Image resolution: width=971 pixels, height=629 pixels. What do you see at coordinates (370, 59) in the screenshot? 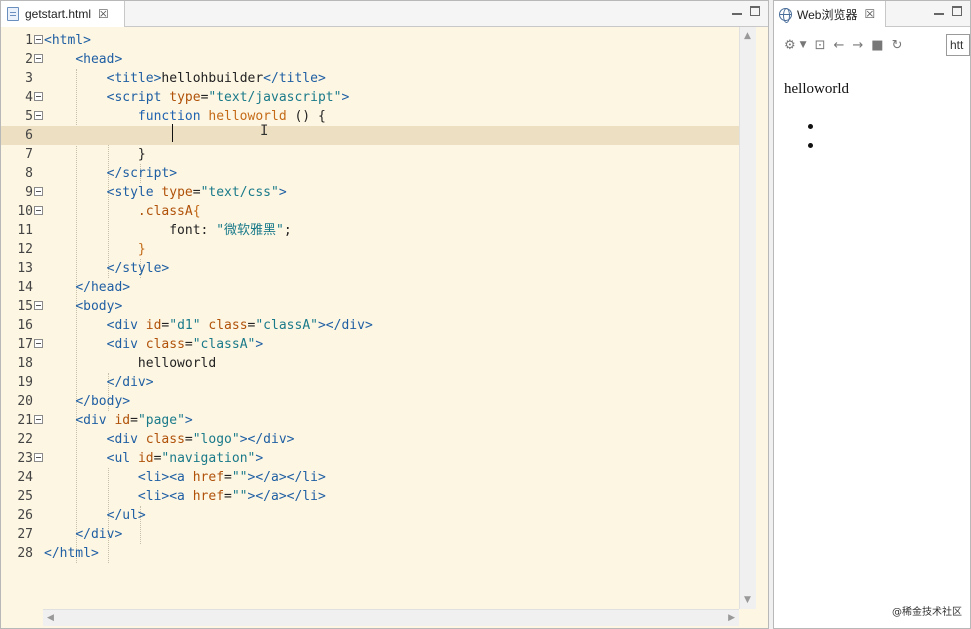
I see `code-line: 2 <head>` at bounding box center [370, 59].